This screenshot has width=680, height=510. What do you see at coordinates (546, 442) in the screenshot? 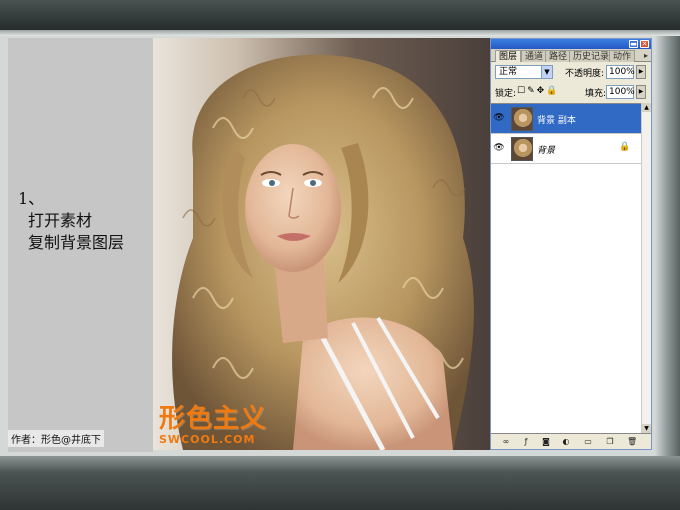
I see `layer-mask-icon: ◙` at bounding box center [546, 442].